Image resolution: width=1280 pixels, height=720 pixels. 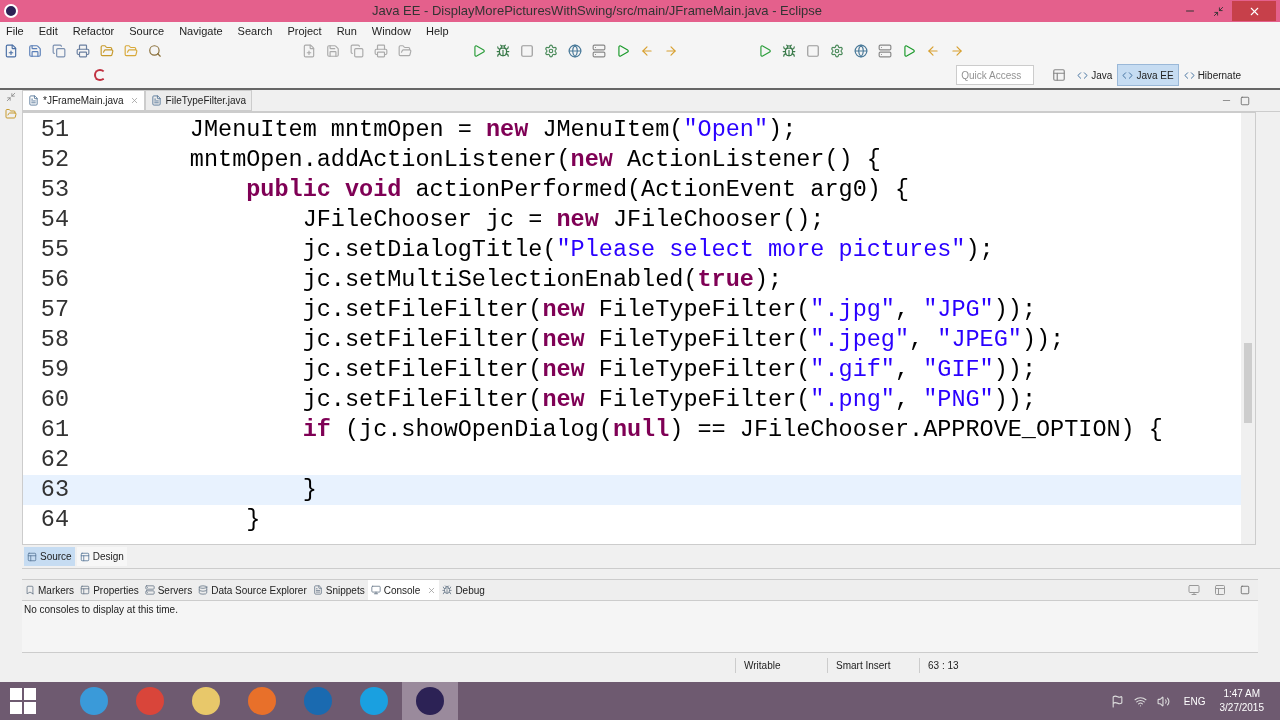 I want to click on language-indicator: ENG, so click(x=1194, y=701).